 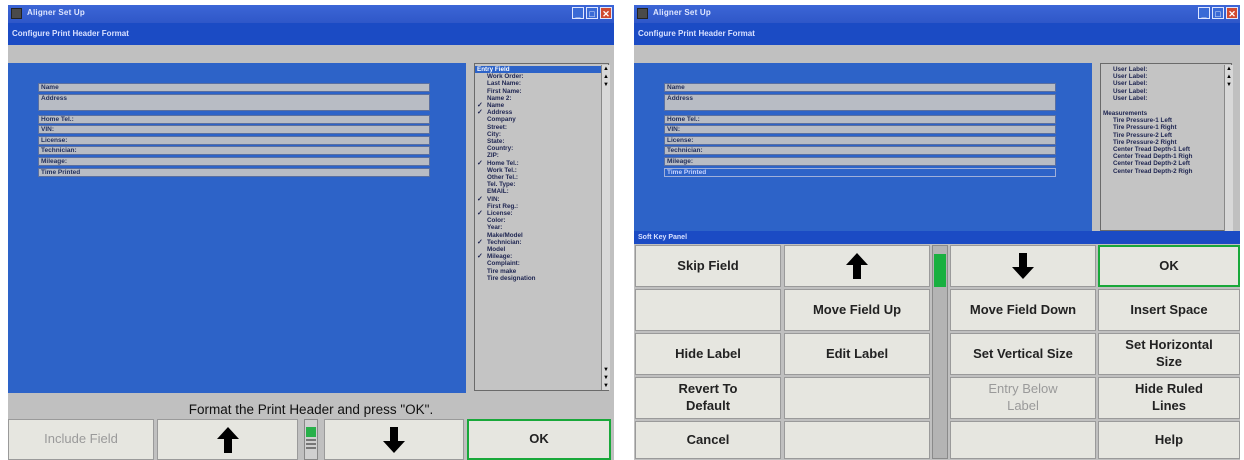 What do you see at coordinates (1023, 310) in the screenshot?
I see `move-field-down-button: Move Field Down` at bounding box center [1023, 310].